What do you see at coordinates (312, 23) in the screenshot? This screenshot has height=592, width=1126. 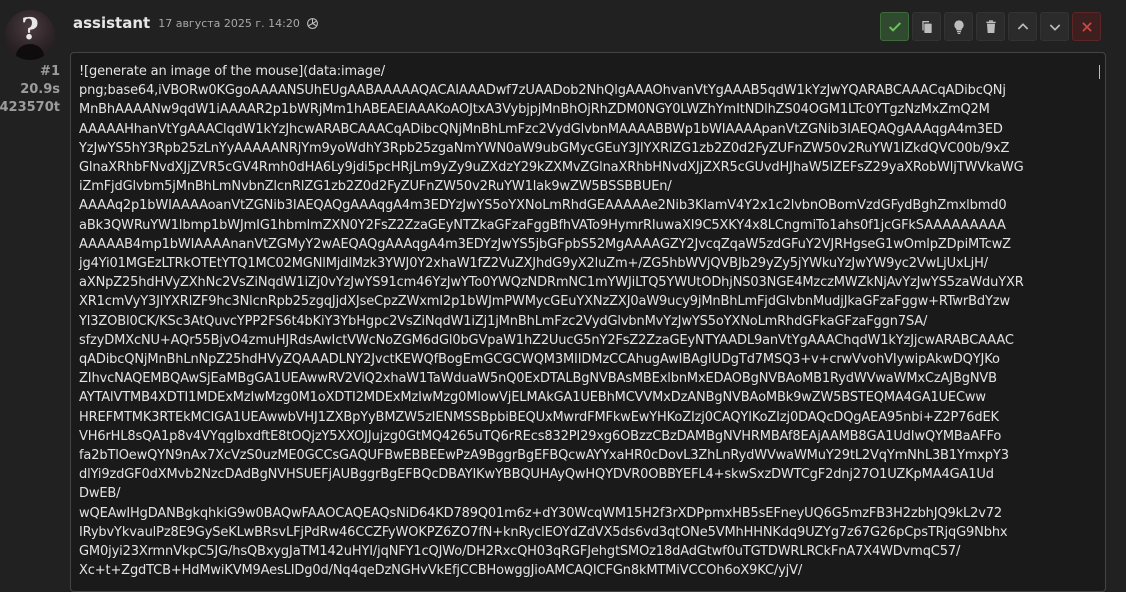 I see `openai-logo-icon` at bounding box center [312, 23].